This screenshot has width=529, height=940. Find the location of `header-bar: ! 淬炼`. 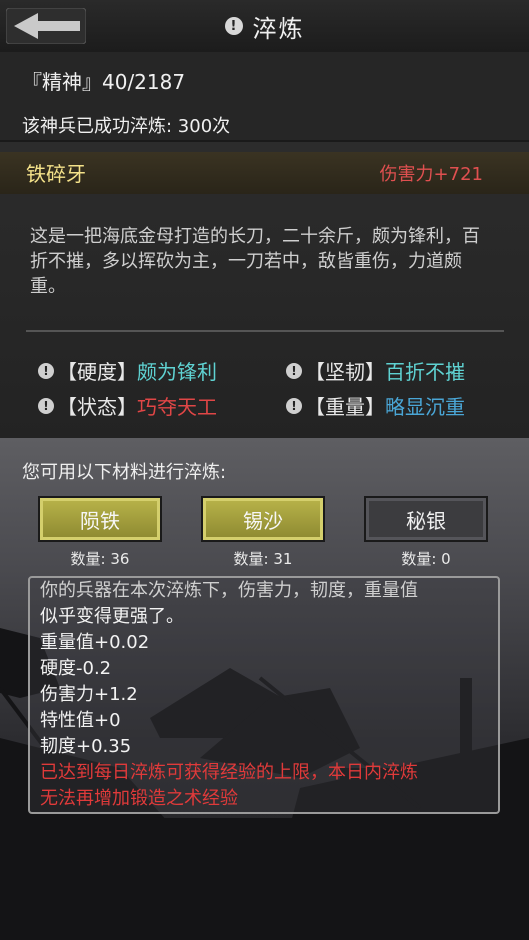

header-bar: ! 淬炼 is located at coordinates (264, 26).